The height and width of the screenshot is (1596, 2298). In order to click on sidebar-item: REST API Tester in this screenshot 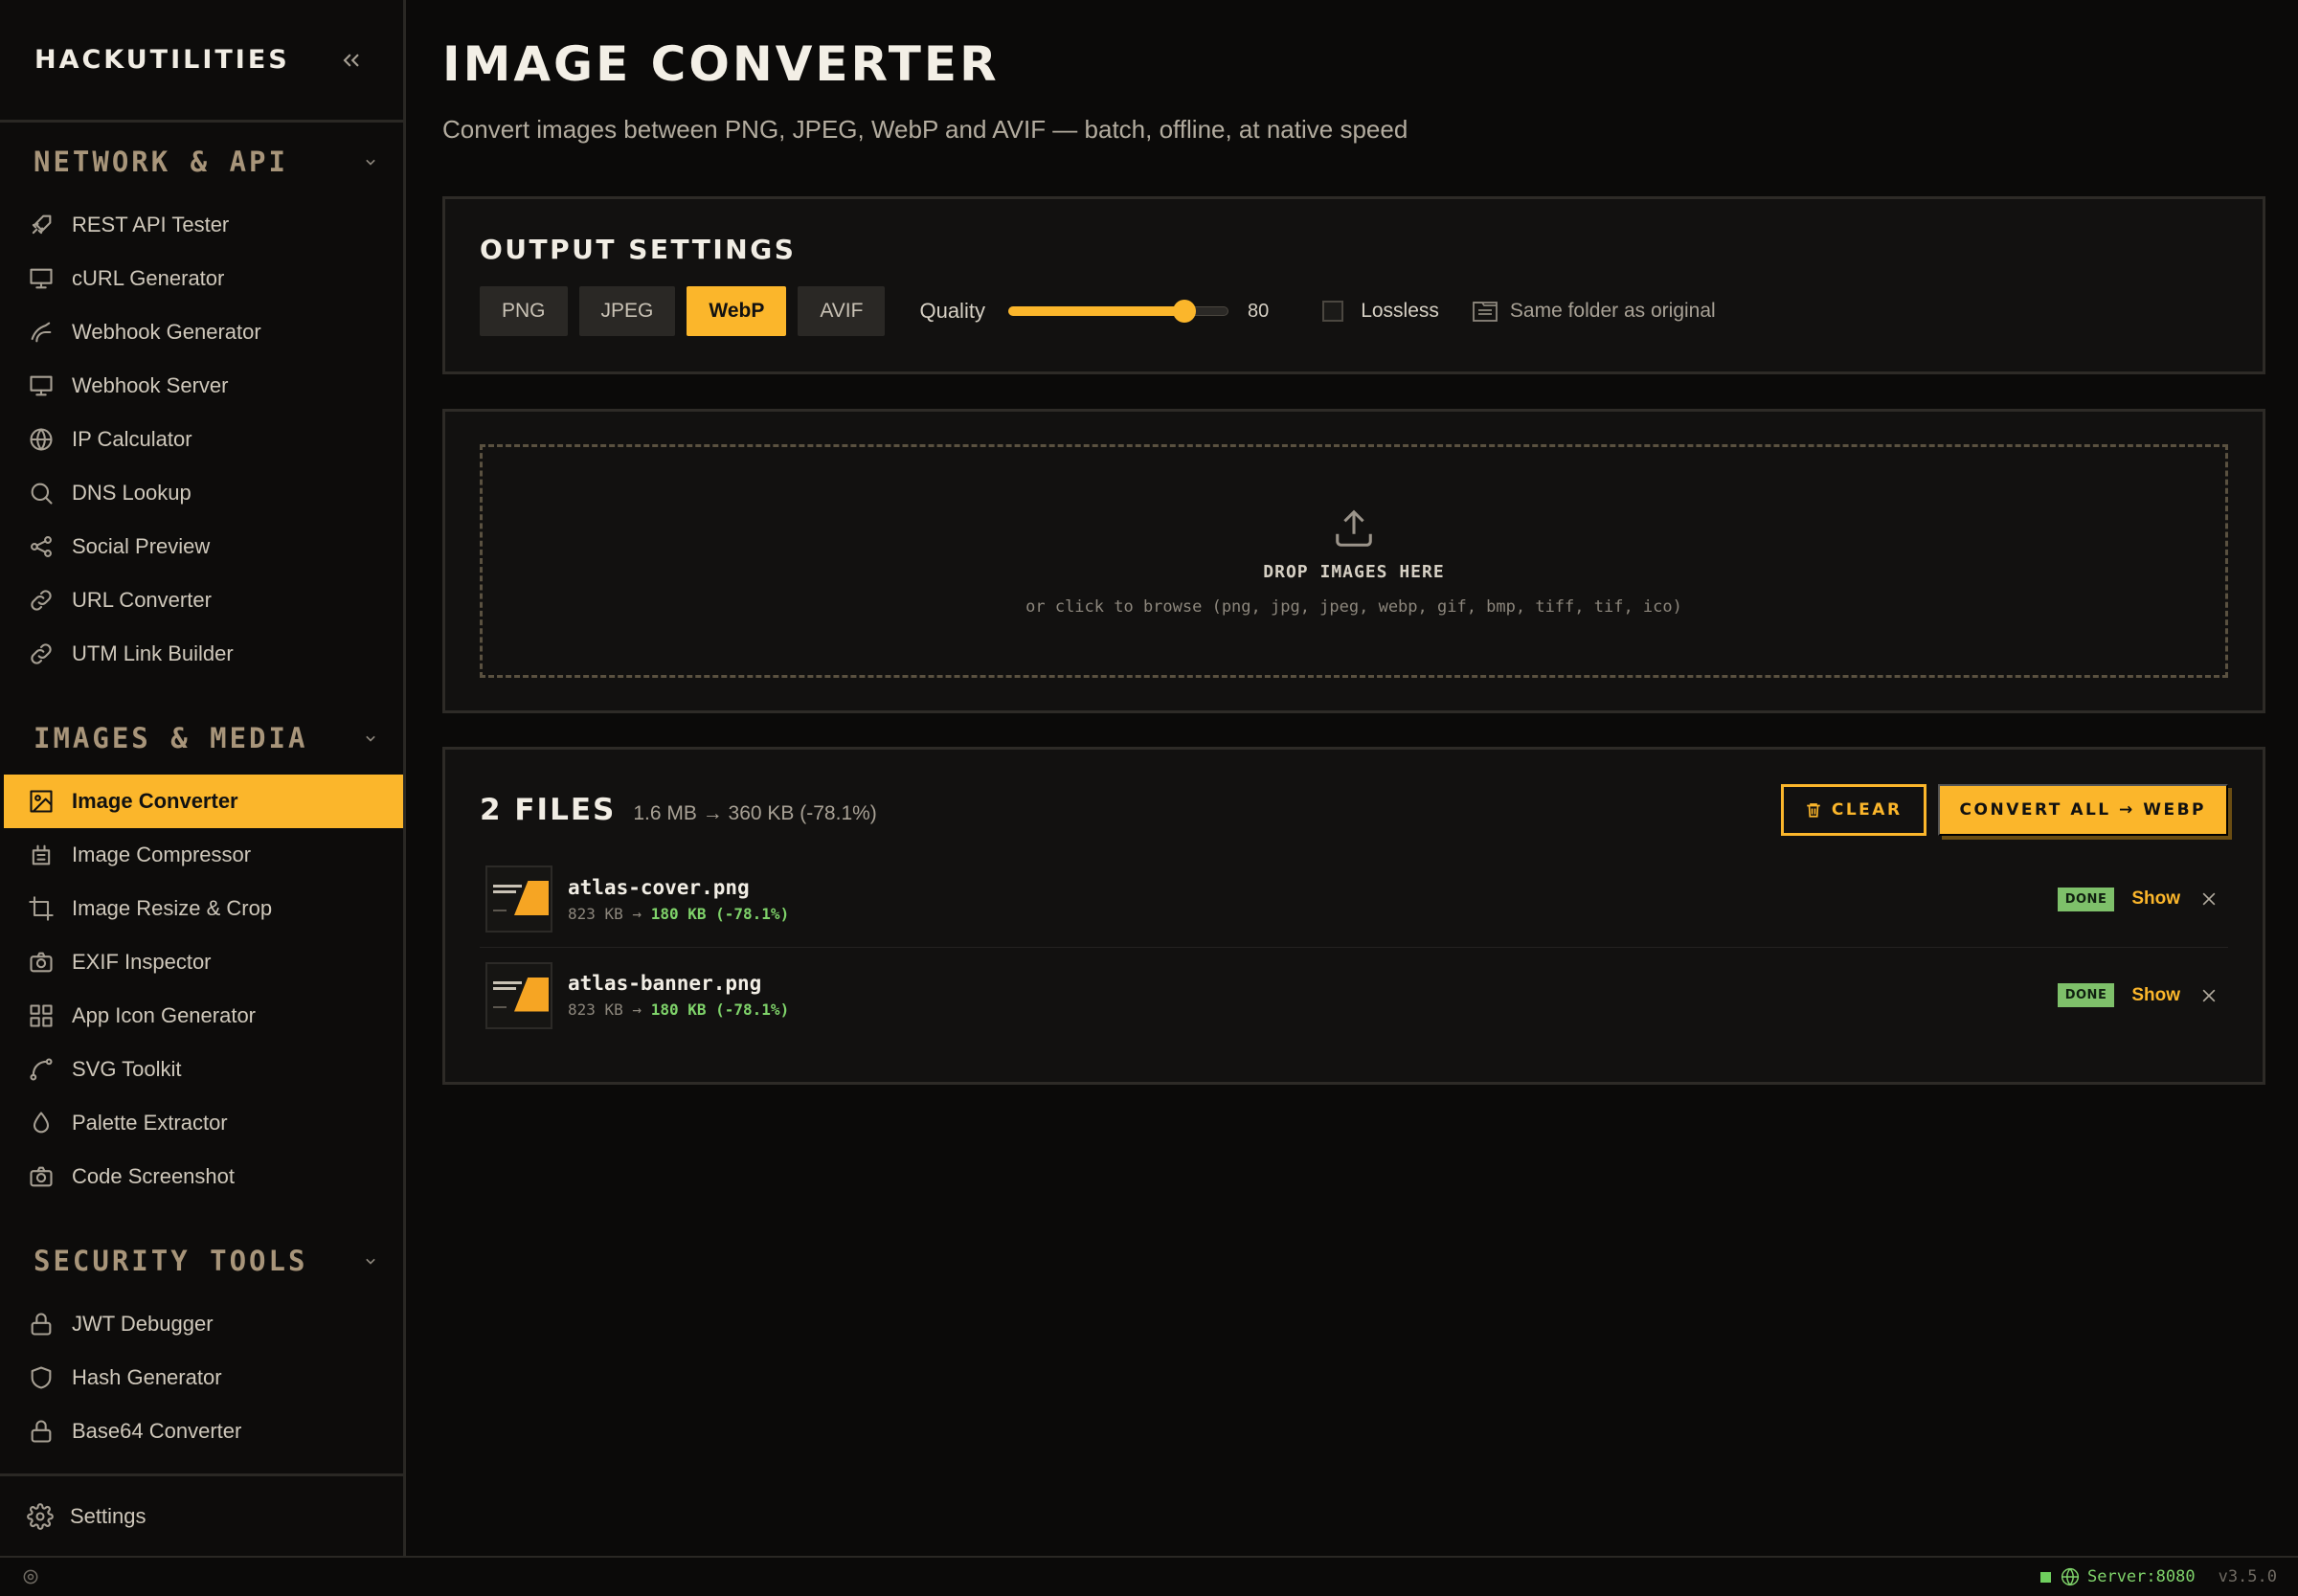, I will do `click(202, 225)`.